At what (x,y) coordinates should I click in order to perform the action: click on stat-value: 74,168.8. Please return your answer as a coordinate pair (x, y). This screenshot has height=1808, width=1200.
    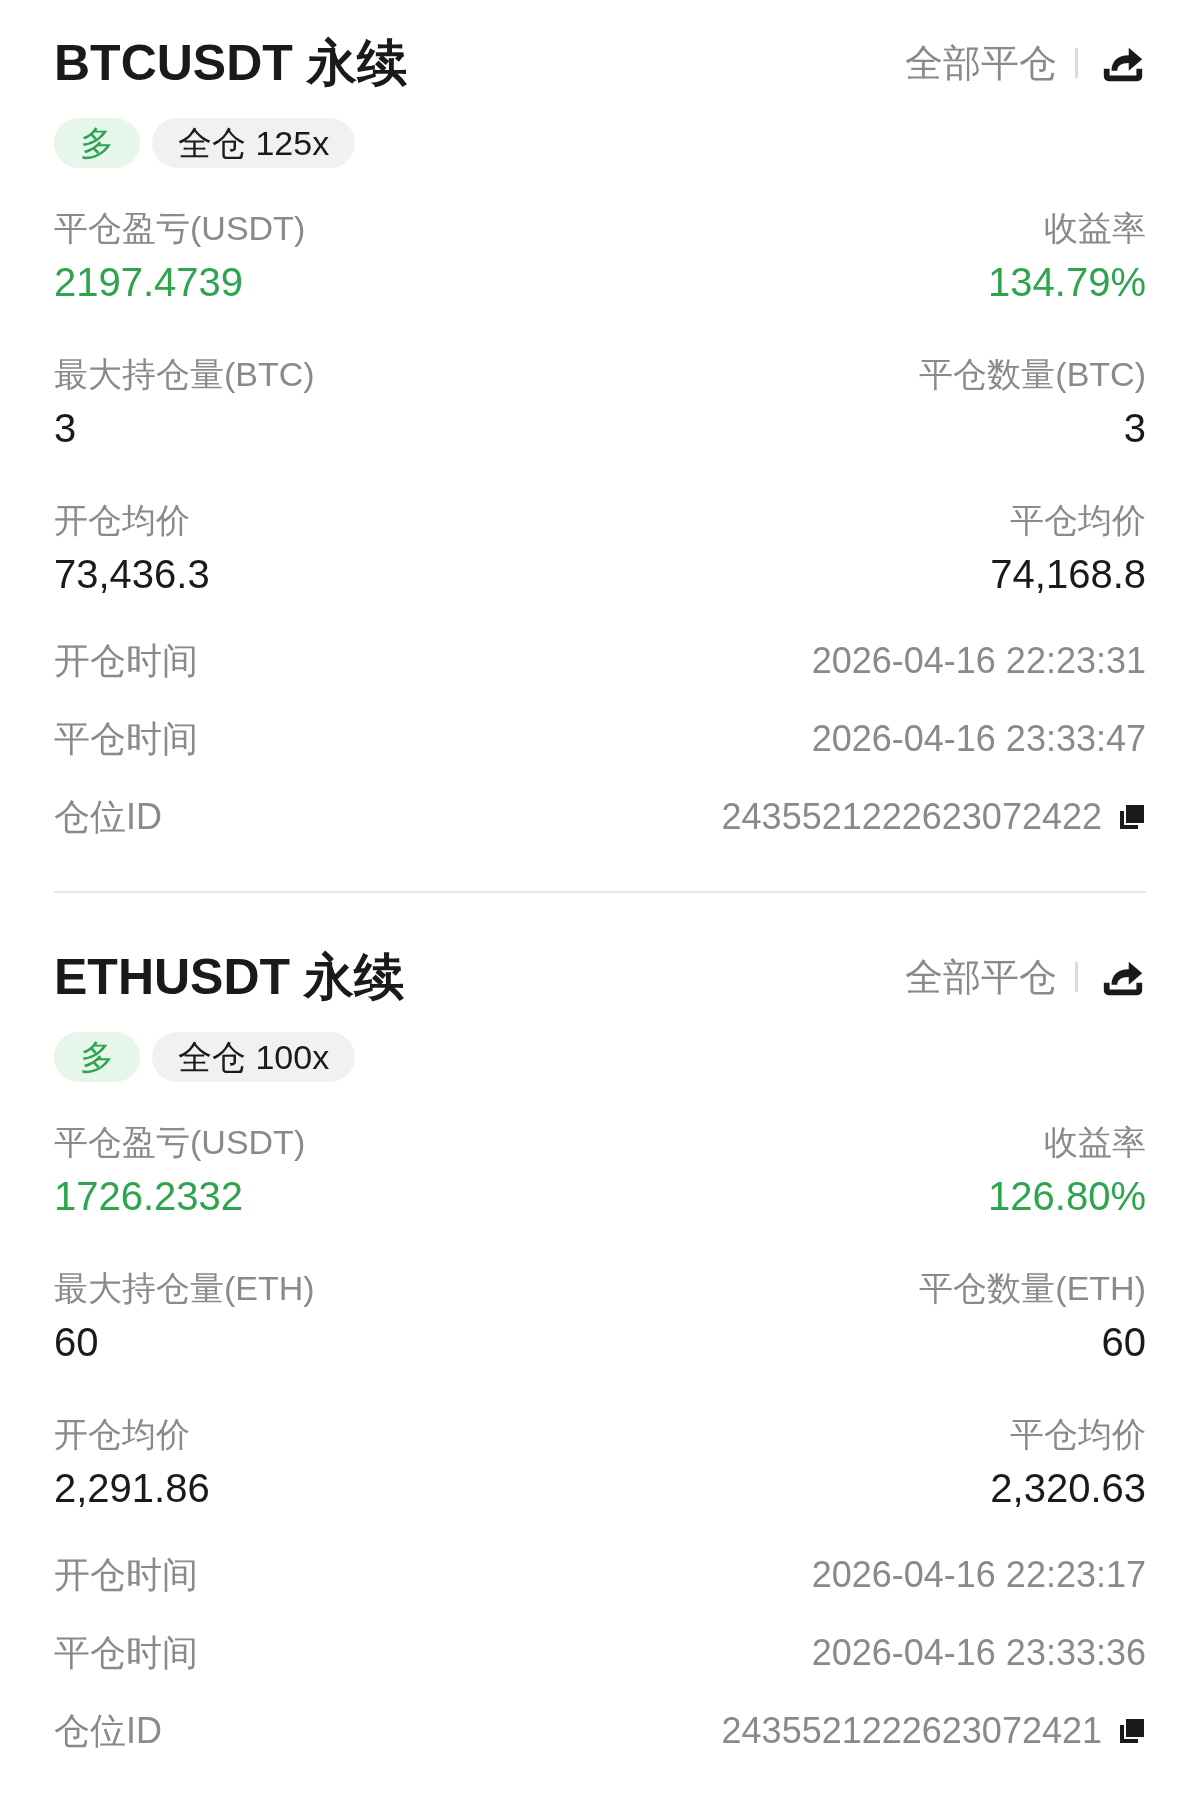
    Looking at the image, I should click on (1068, 574).